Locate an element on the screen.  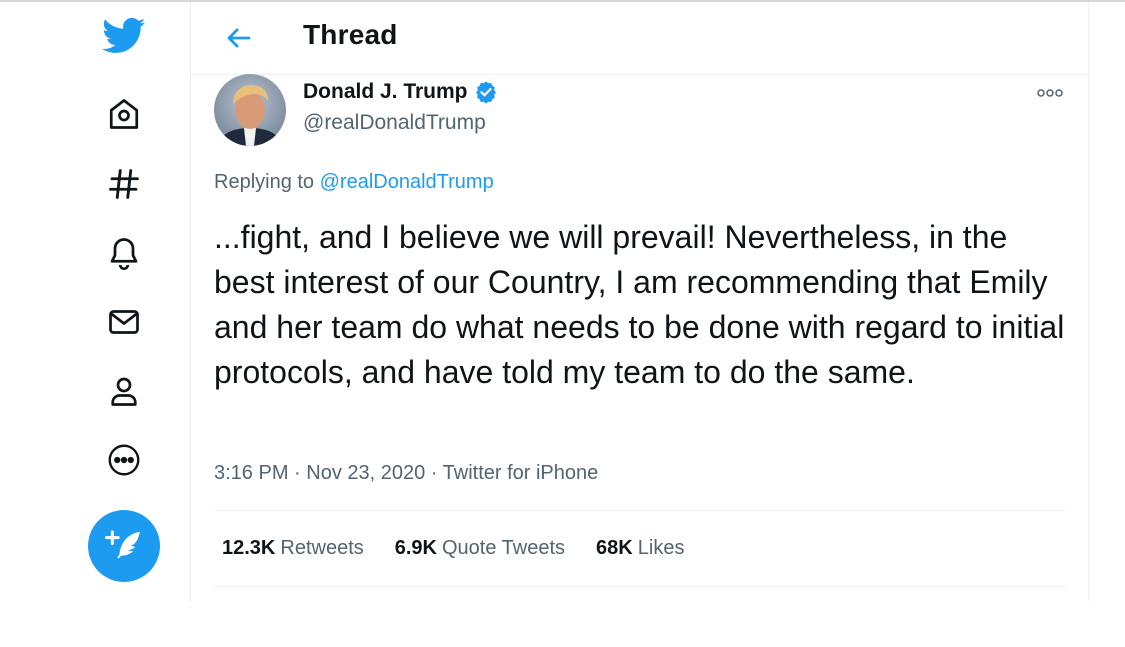
bell-icon is located at coordinates (124, 253).